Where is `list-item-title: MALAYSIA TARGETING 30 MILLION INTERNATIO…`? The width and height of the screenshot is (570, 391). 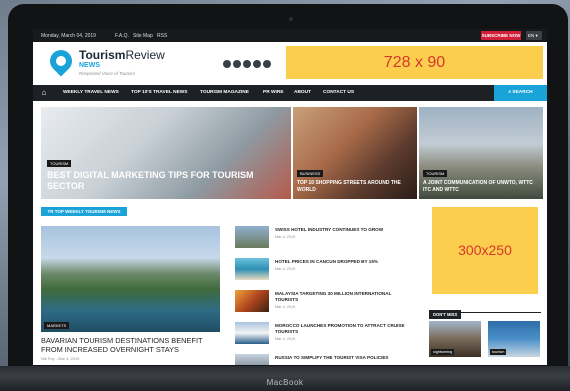 list-item-title: MALAYSIA TARGETING 30 MILLION INTERNATIO… is located at coordinates (340, 297).